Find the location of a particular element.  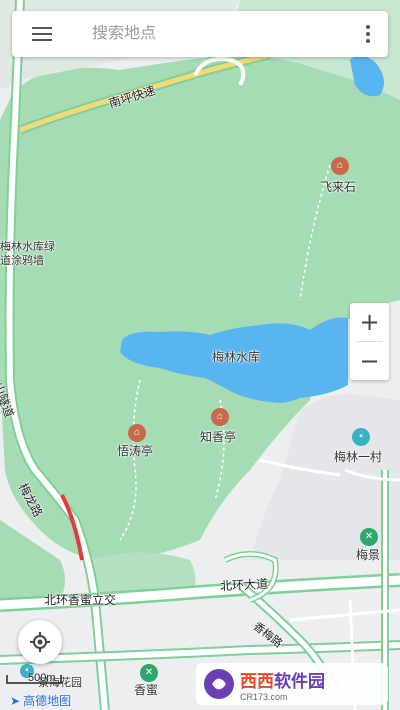

residential-icon: ▪ is located at coordinates (361, 437).